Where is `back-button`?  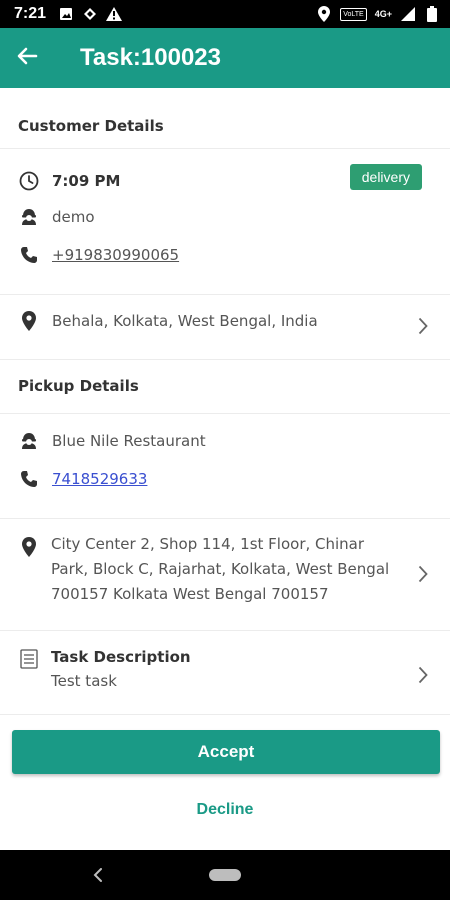
back-button is located at coordinates (27, 58).